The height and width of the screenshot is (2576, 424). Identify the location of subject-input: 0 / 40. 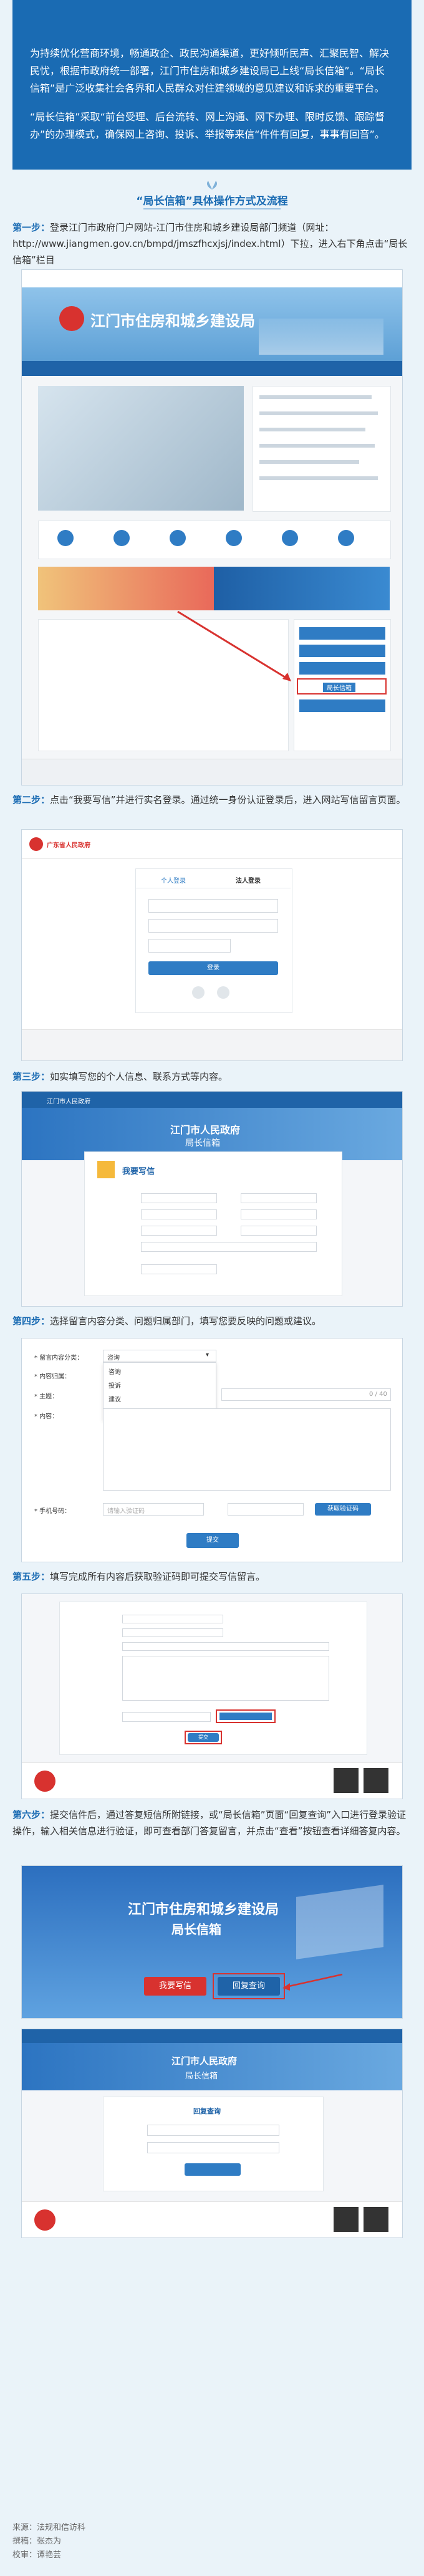
(306, 1394).